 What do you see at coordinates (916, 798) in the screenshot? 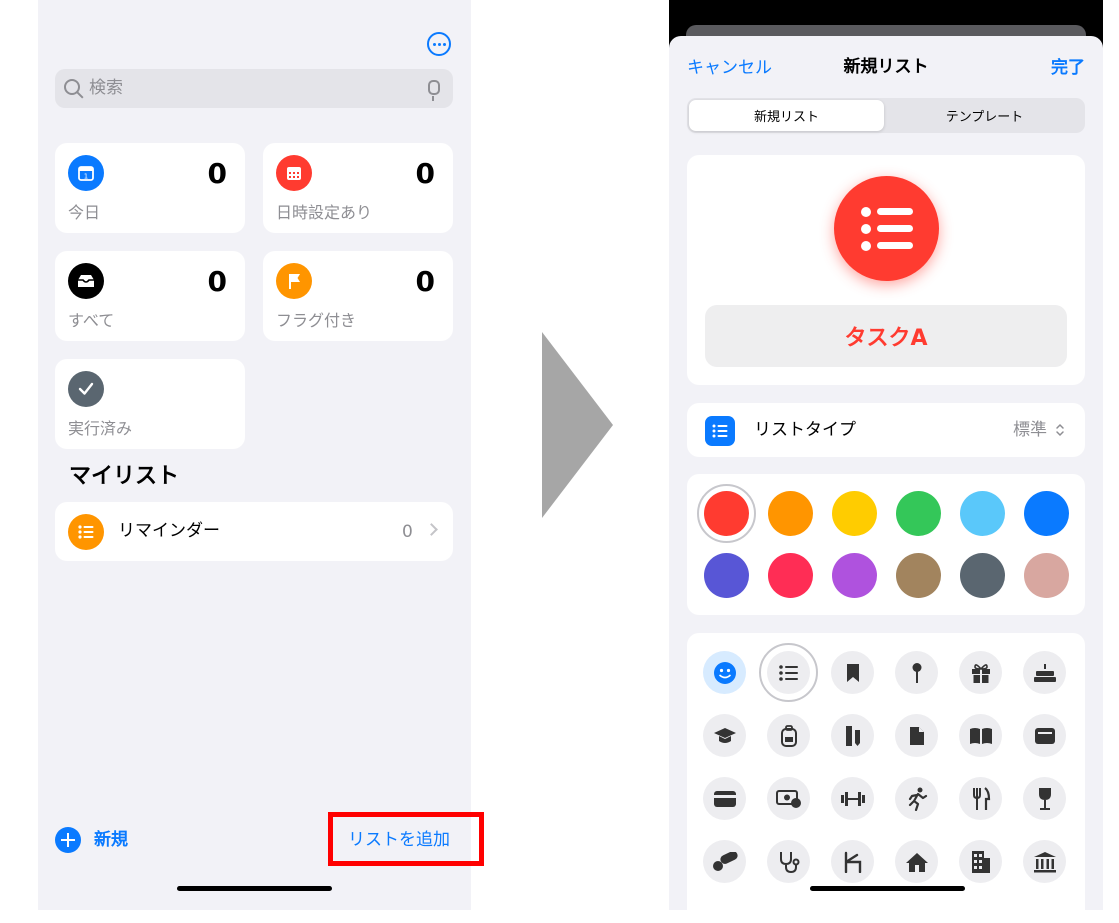
I see `running-figure-icon` at bounding box center [916, 798].